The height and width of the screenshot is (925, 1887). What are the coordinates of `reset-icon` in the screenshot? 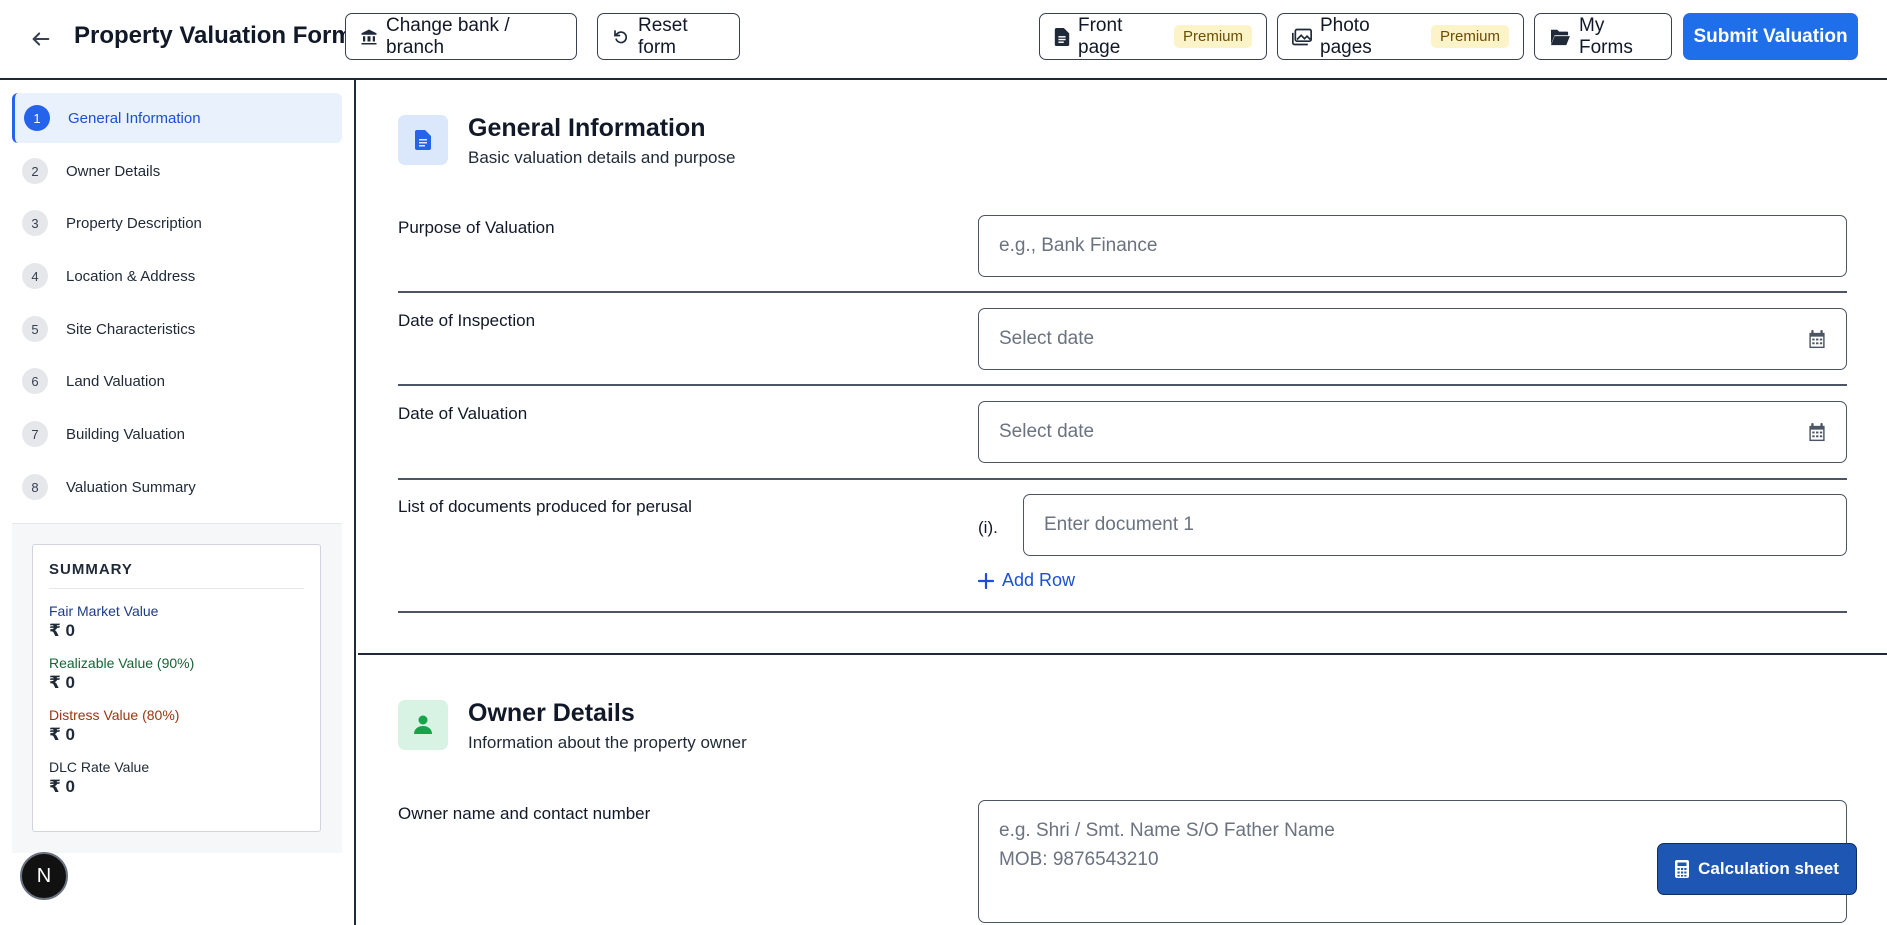 It's located at (621, 36).